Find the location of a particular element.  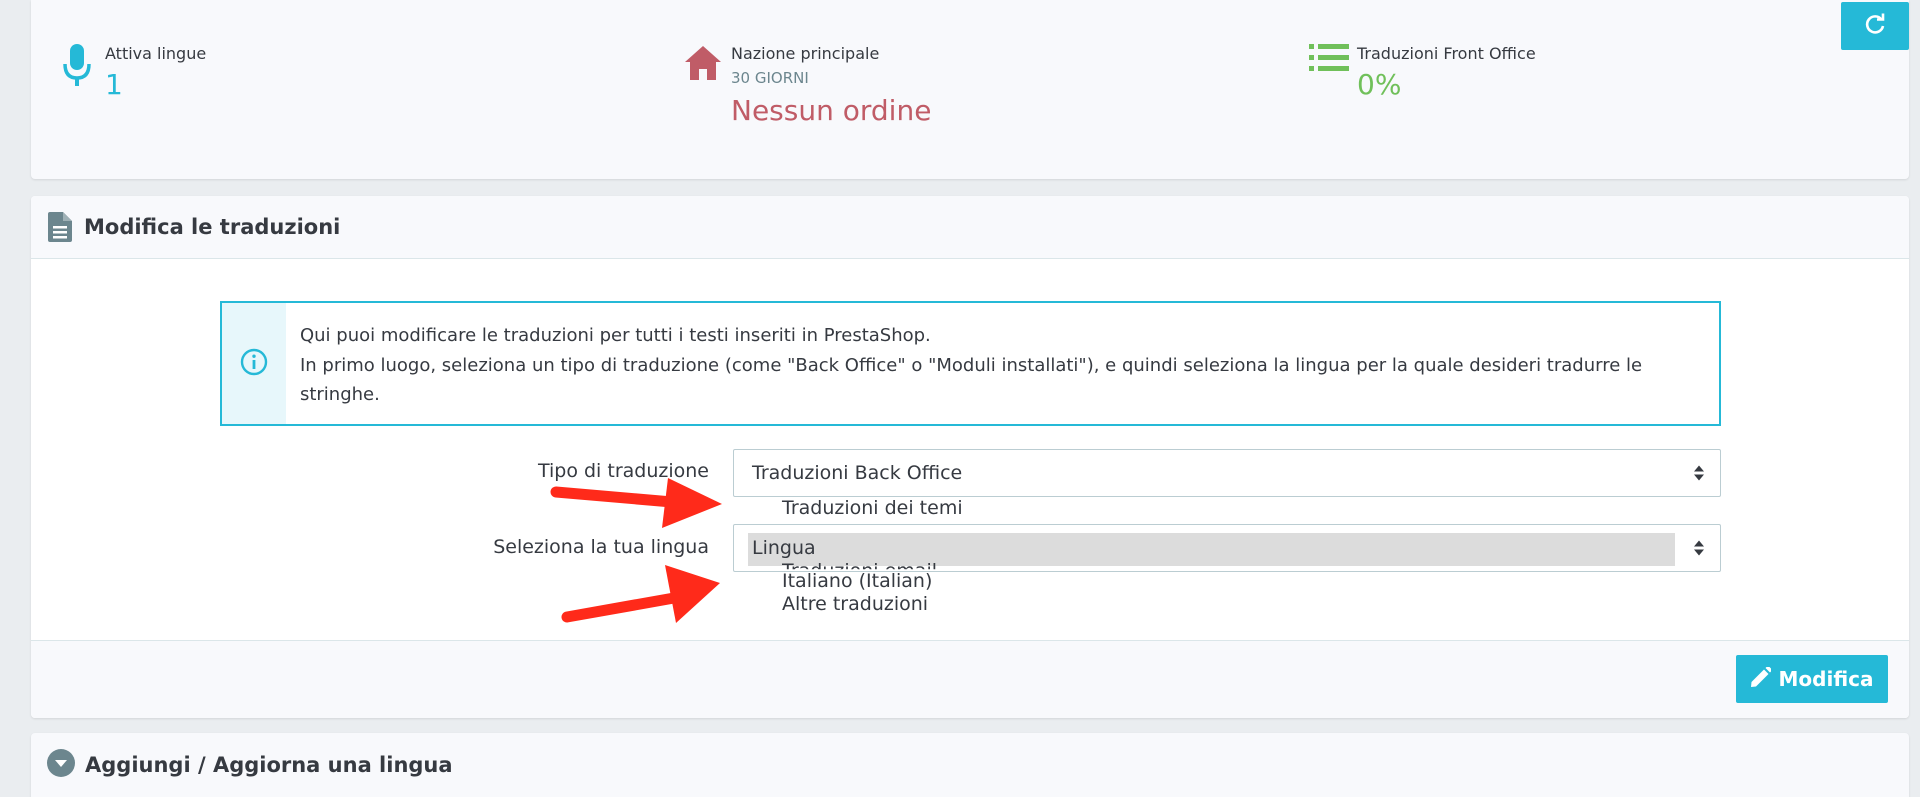

refresh-icon is located at coordinates (1875, 26).